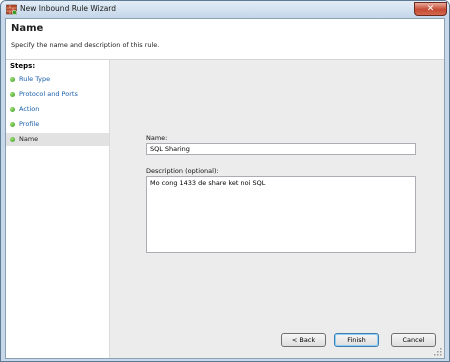 This screenshot has width=450, height=362. I want to click on step-rule-type: Rule Type, so click(57, 79).